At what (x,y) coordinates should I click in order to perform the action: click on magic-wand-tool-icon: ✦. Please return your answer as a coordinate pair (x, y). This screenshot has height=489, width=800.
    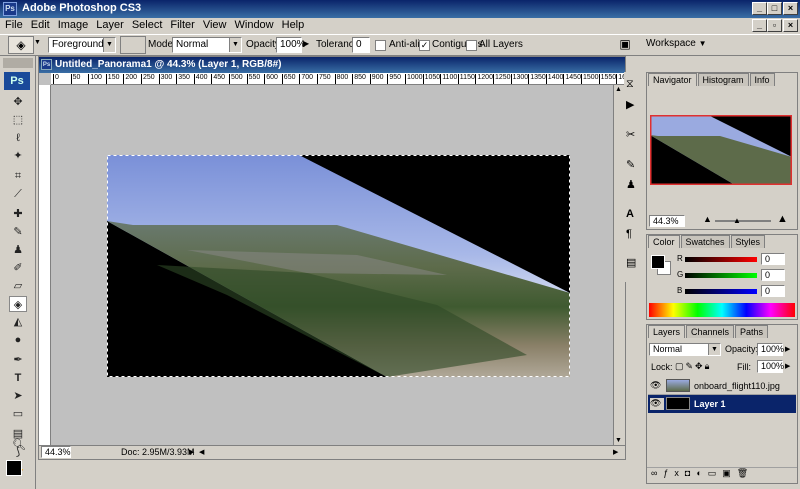
    Looking at the image, I should click on (18, 156).